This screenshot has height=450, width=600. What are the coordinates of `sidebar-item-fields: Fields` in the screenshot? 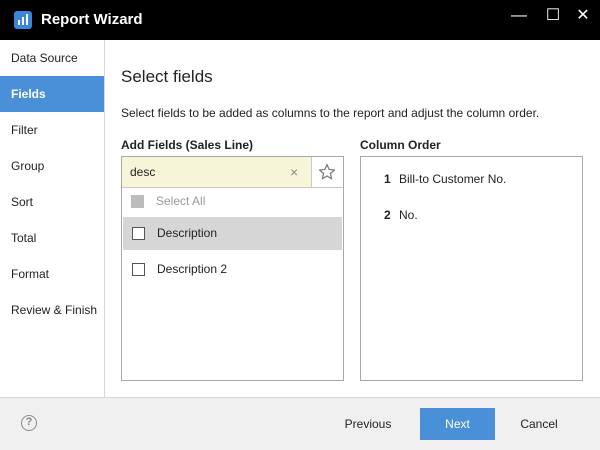 It's located at (52, 94).